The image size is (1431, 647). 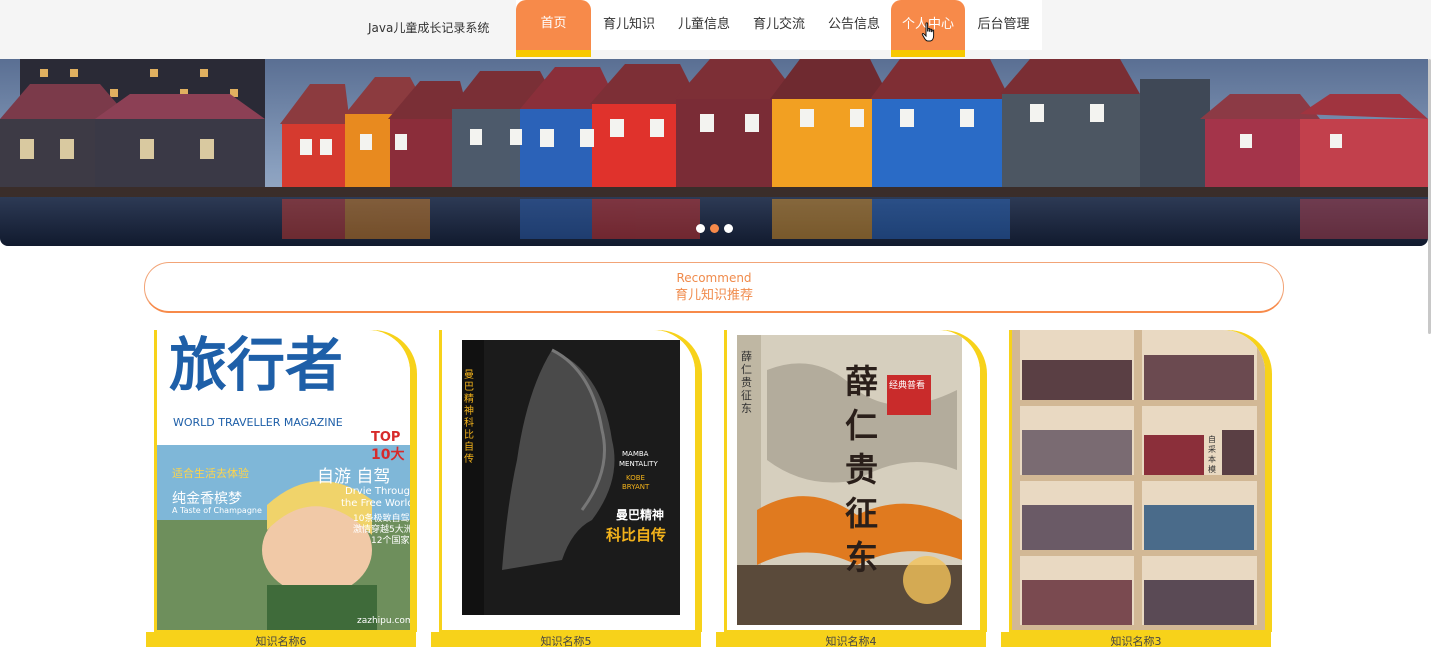 What do you see at coordinates (635, 478) in the screenshot?
I see `book-small-3: KOBE` at bounding box center [635, 478].